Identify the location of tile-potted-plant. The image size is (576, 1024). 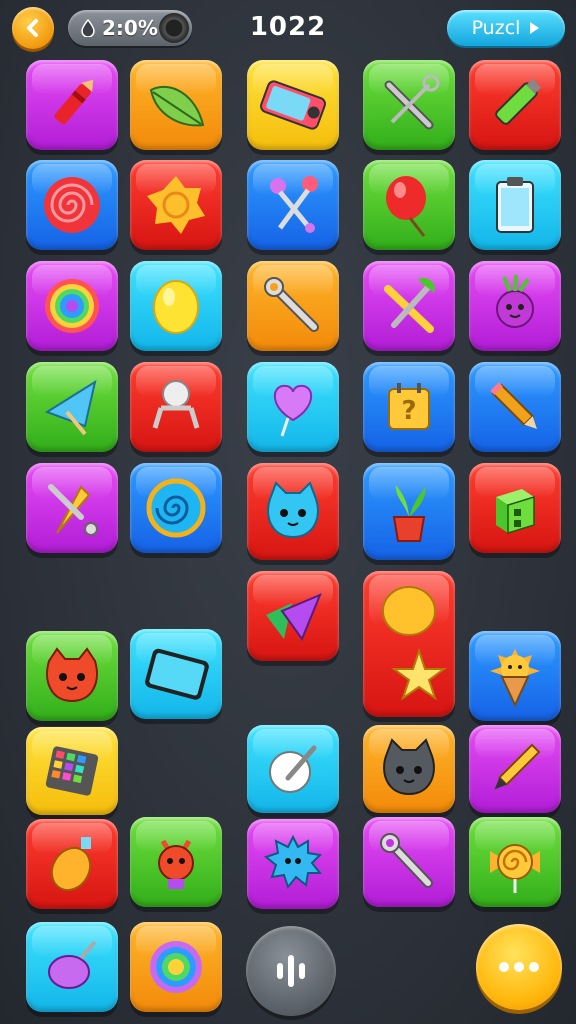
(409, 511).